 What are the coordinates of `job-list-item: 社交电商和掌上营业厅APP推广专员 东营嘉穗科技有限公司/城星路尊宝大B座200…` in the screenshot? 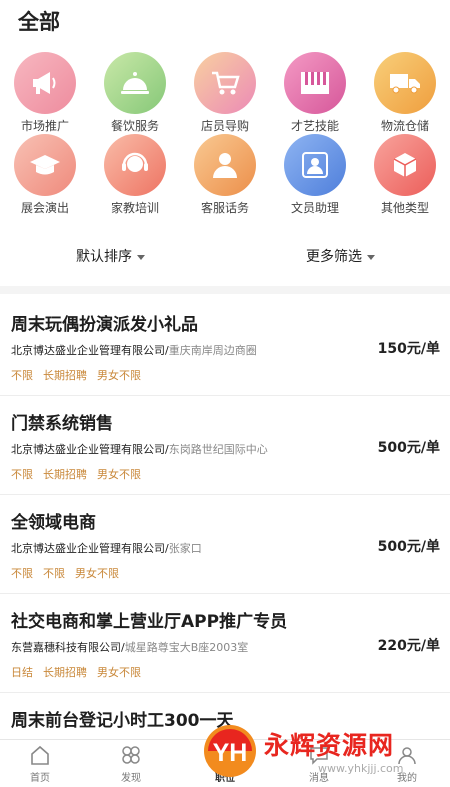 It's located at (225, 644).